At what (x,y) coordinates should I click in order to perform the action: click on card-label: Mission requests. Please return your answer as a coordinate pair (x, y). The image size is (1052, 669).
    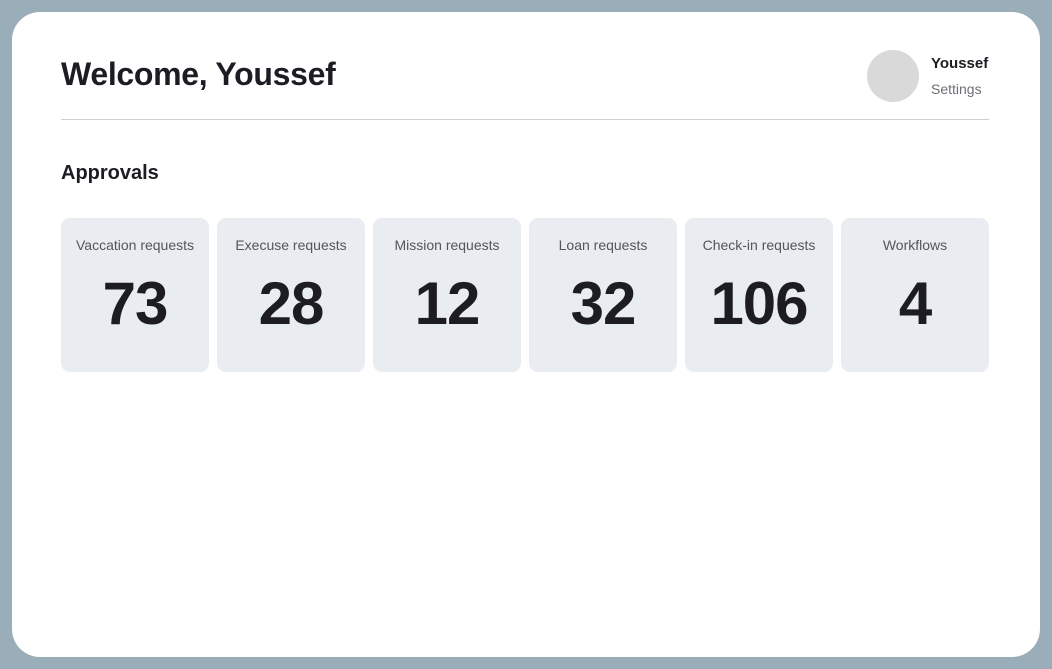
    Looking at the image, I should click on (447, 245).